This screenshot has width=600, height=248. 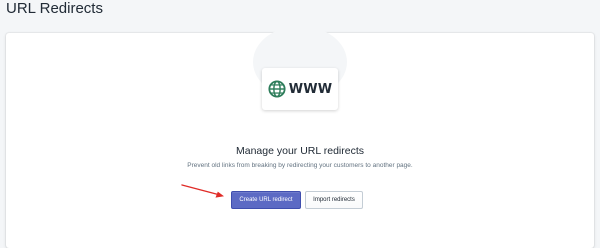 I want to click on www-illustration: WWW, so click(x=300, y=89).